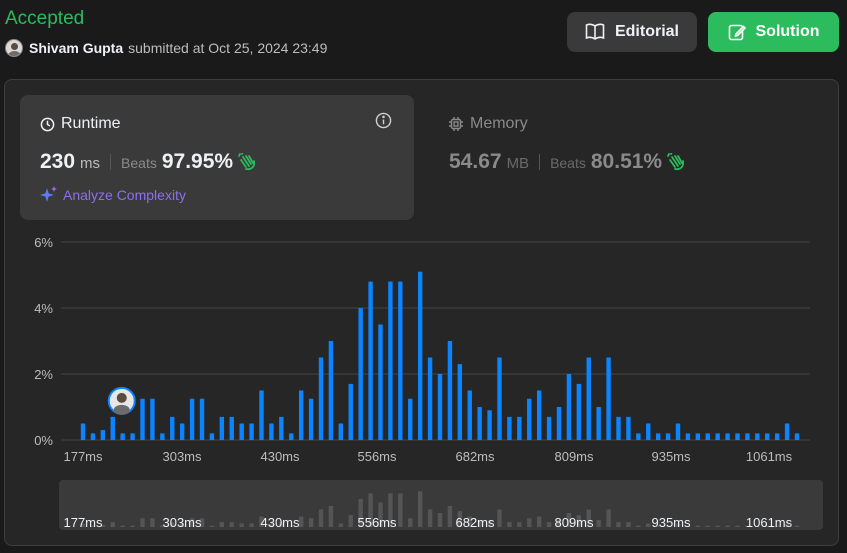  What do you see at coordinates (632, 32) in the screenshot?
I see `editorial-button: Editorial` at bounding box center [632, 32].